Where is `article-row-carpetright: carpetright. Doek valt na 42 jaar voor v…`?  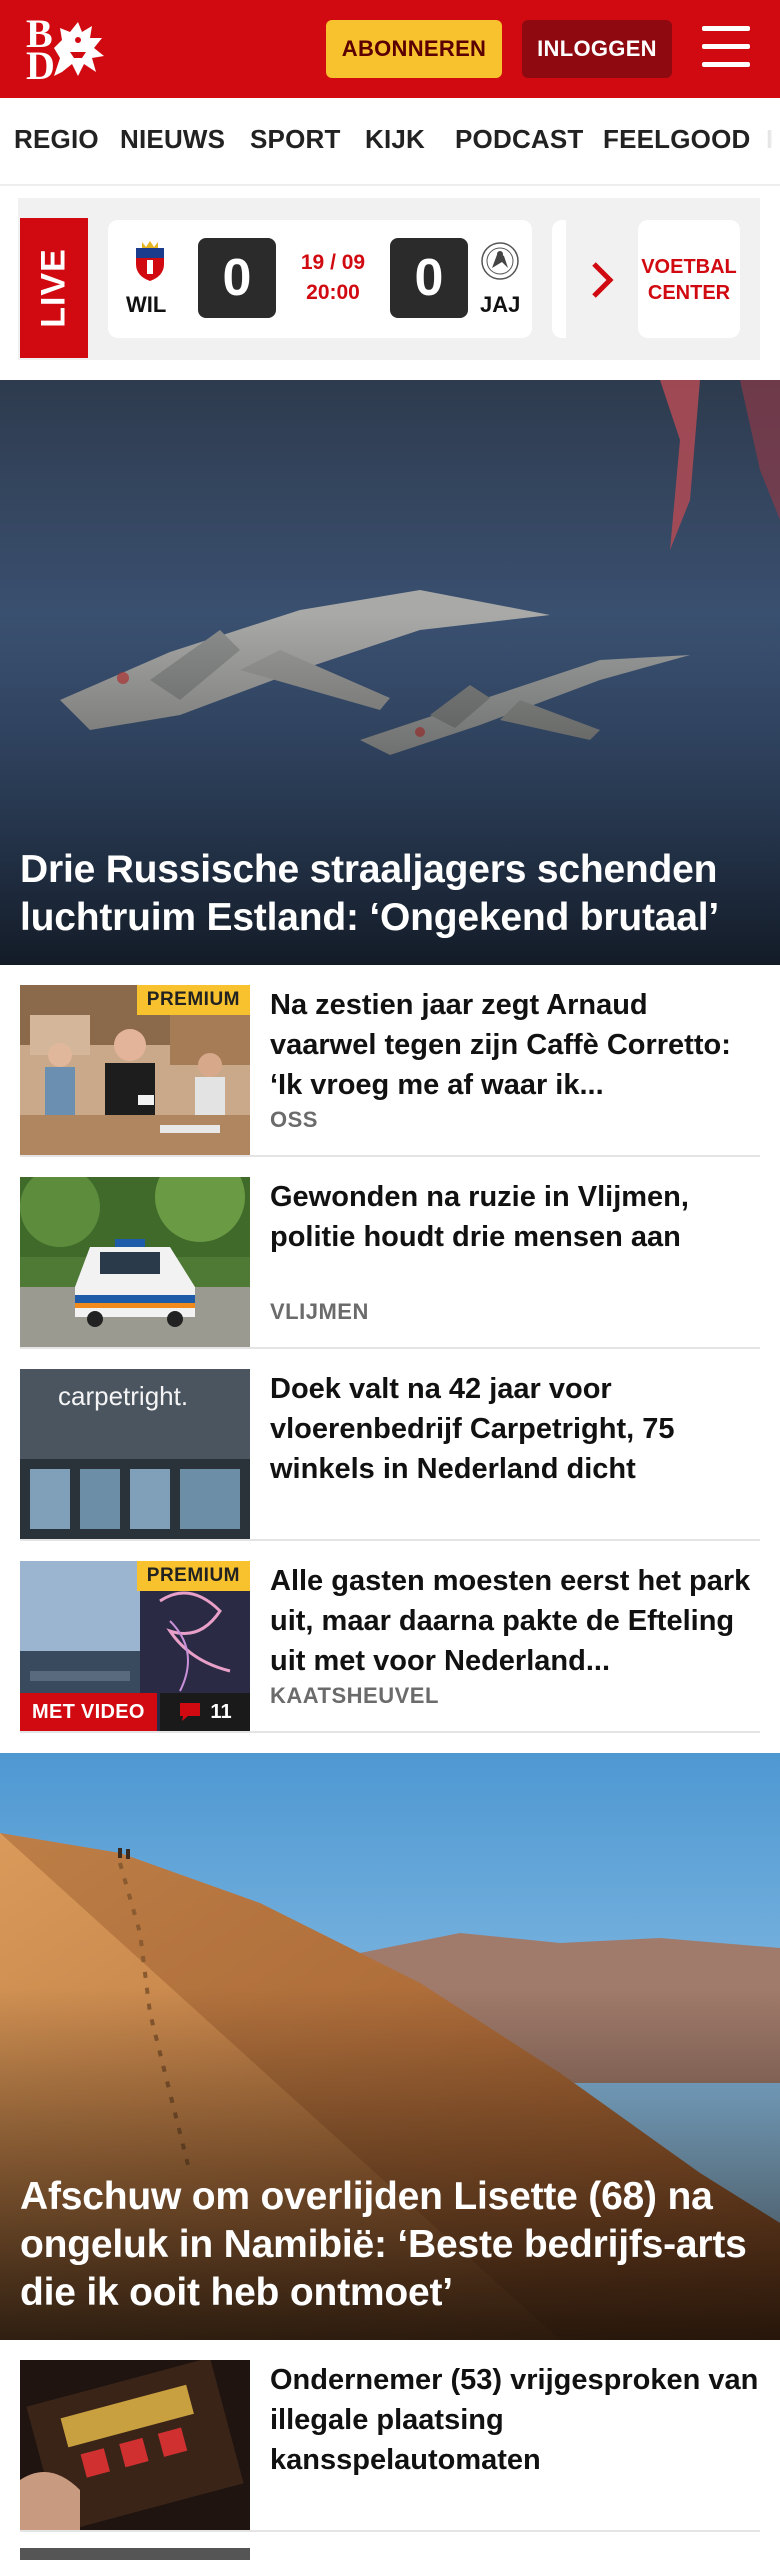 article-row-carpetright: carpetright. Doek valt na 42 jaar voor v… is located at coordinates (390, 1445).